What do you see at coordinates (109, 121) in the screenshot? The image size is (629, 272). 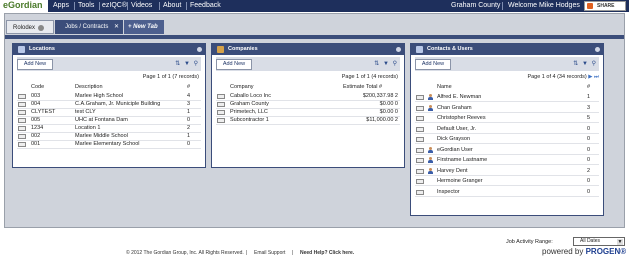 I see `table-row: 005 UHC at Fontana Dam 0` at bounding box center [109, 121].